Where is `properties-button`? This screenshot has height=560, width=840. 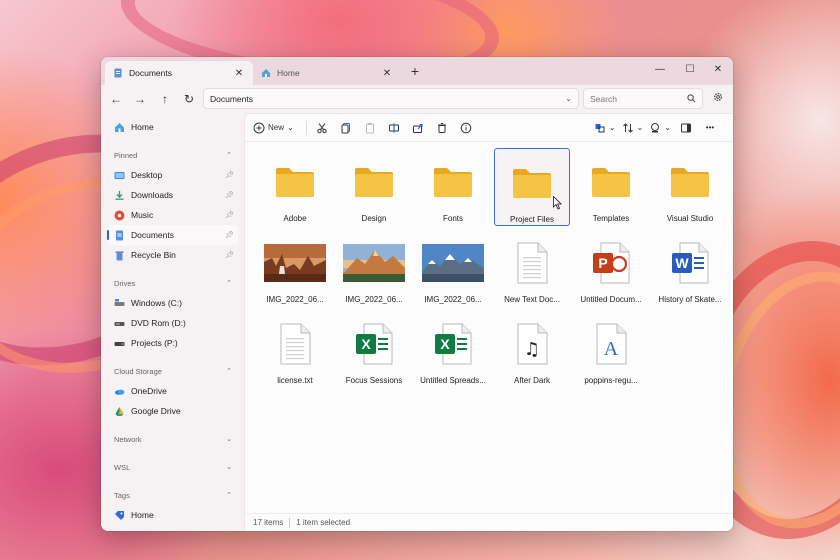 properties-button is located at coordinates (466, 128).